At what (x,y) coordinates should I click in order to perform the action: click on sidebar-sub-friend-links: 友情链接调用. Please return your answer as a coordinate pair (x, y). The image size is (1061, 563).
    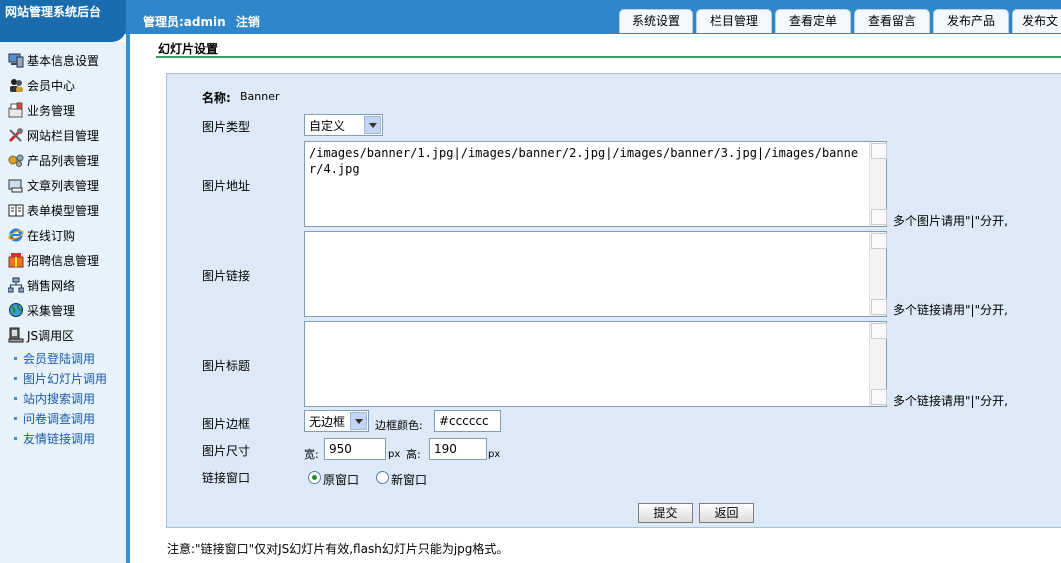
    Looking at the image, I should click on (54, 438).